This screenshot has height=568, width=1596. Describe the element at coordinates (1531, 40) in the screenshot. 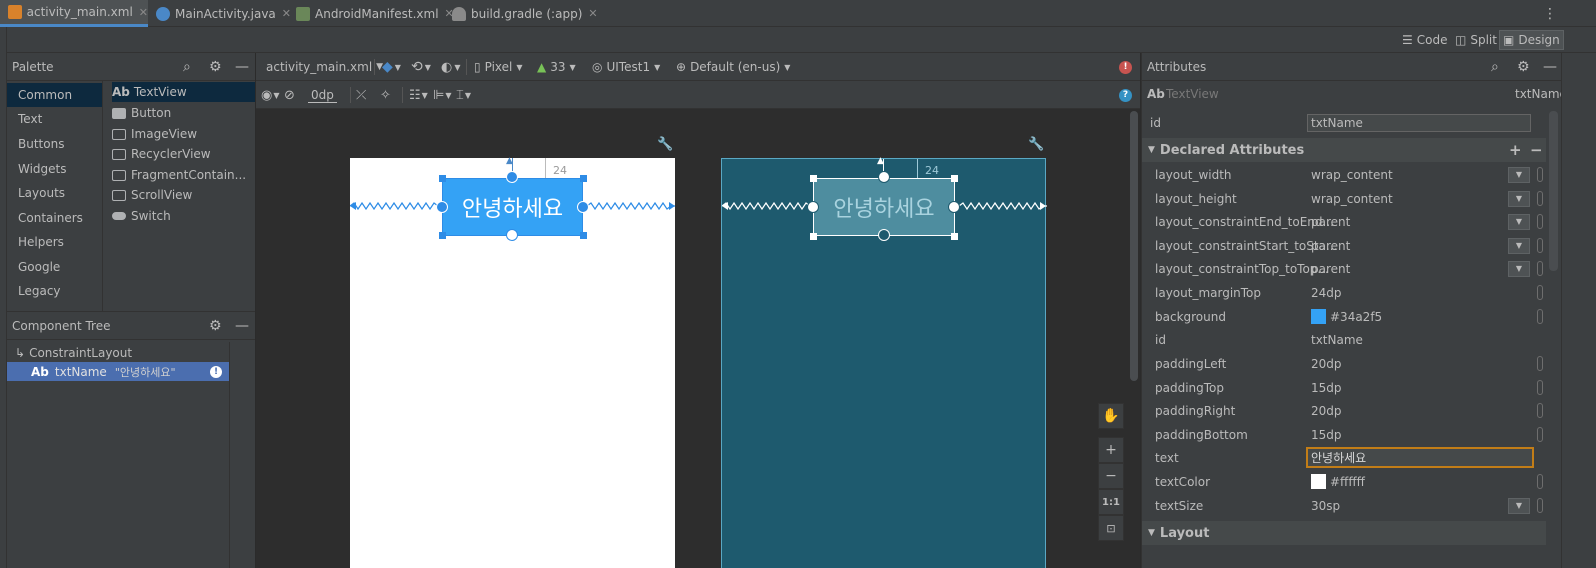

I see `design-view-button: ▣ Design` at that location.